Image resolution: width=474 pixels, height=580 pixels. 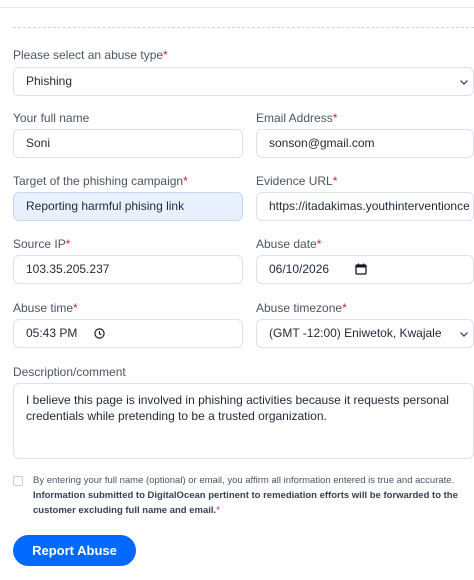 I want to click on email-value: sonson@gmail.com, so click(x=322, y=143).